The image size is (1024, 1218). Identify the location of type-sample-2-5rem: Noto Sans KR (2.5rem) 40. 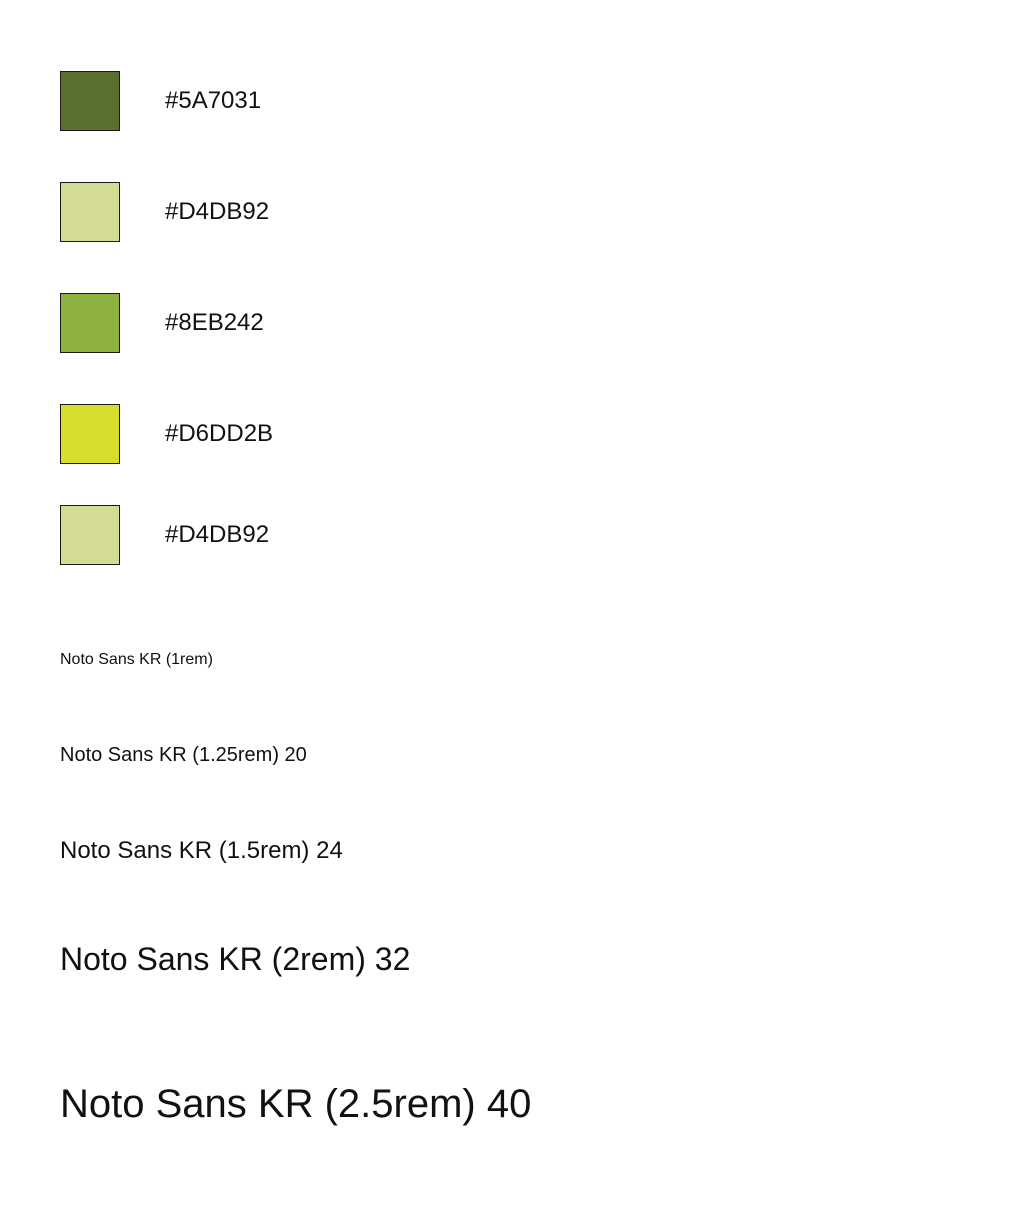
(296, 1104).